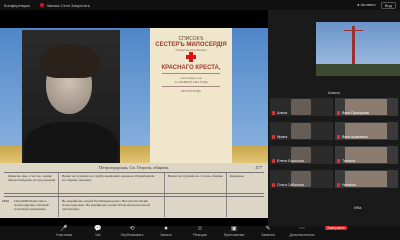  What do you see at coordinates (5, 201) in the screenshot?
I see `ledger-row-number: 2144` at bounding box center [5, 201].